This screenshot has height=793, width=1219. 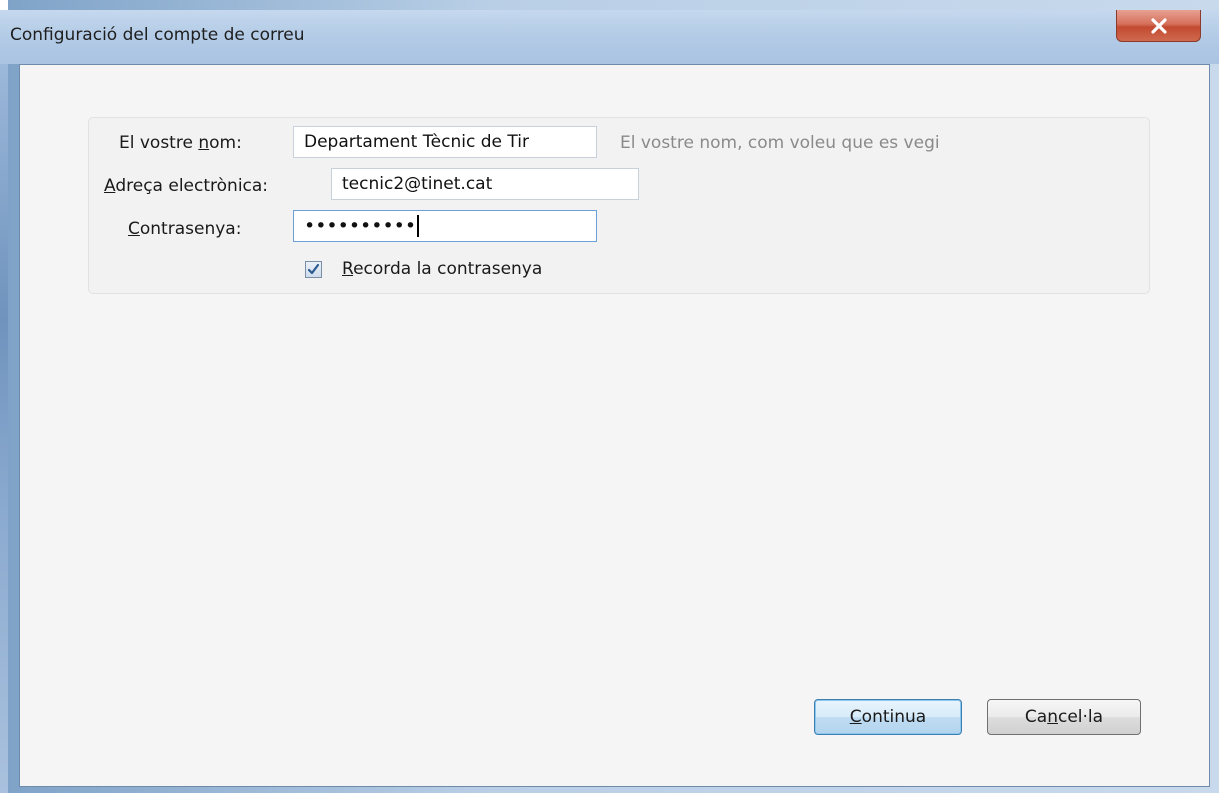 What do you see at coordinates (1081, 717) in the screenshot?
I see `cancel-label-end: cel·la` at bounding box center [1081, 717].